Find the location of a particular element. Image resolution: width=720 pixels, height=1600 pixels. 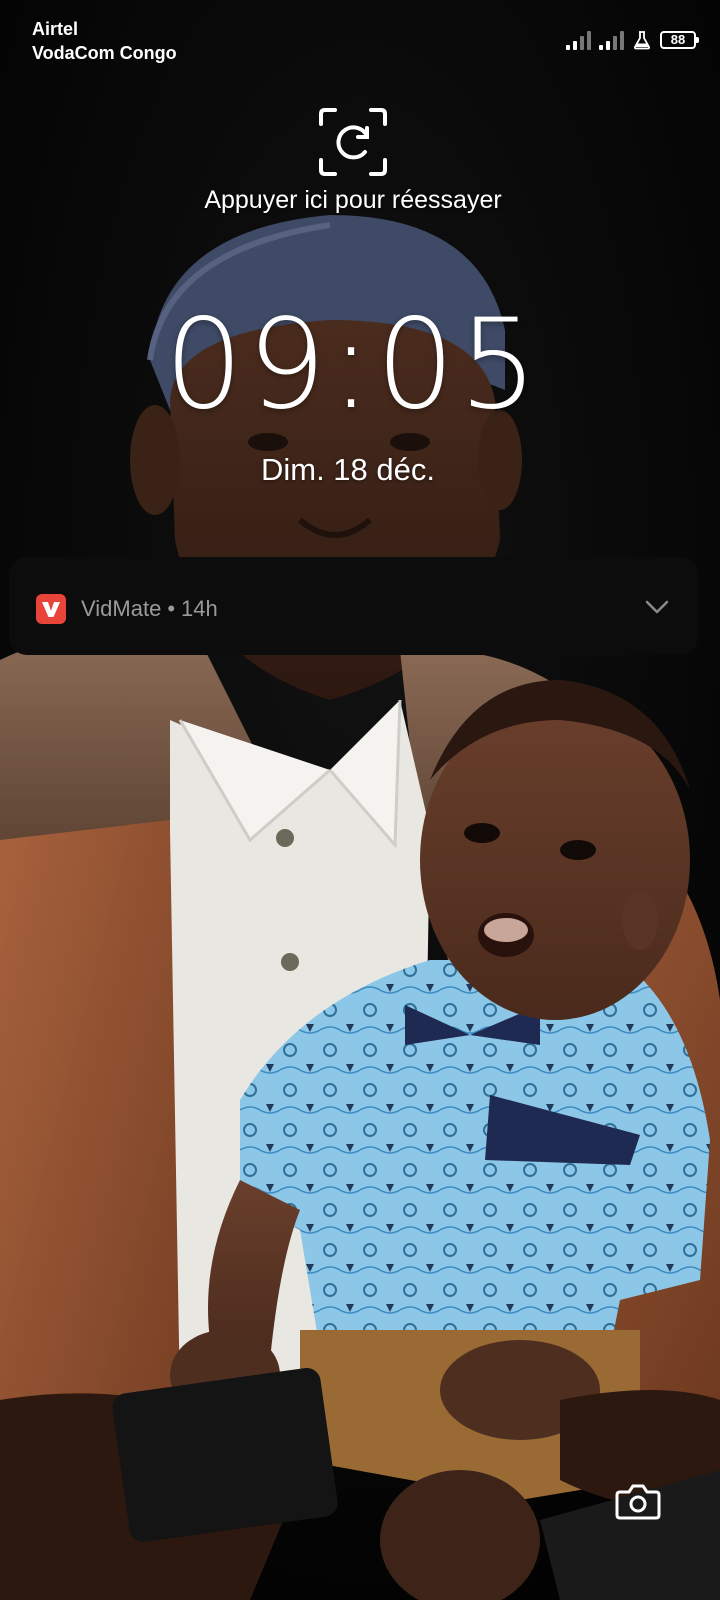

lab-flask-icon is located at coordinates (642, 40).